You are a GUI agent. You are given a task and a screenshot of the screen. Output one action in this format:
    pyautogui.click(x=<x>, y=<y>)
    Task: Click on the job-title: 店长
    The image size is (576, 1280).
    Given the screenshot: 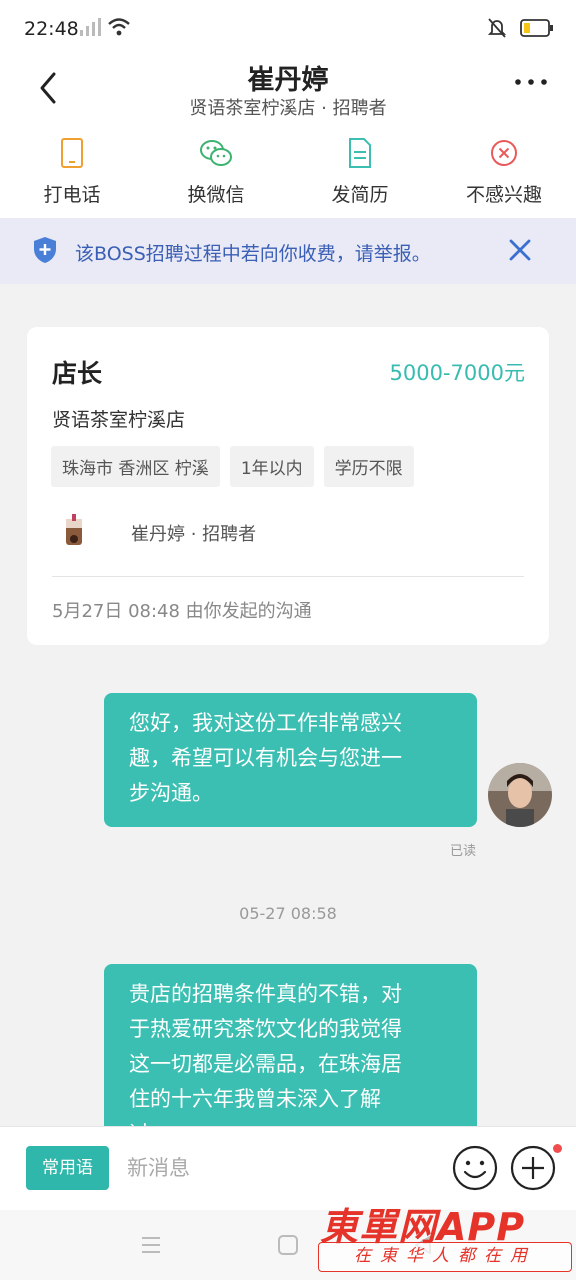 What is the action you would take?
    pyautogui.click(x=77, y=373)
    